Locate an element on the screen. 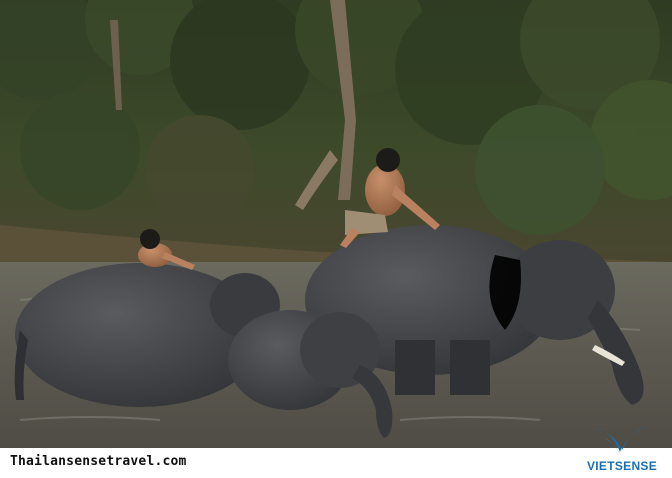 This screenshot has height=478, width=672. vietsense-wing-icon is located at coordinates (622, 439).